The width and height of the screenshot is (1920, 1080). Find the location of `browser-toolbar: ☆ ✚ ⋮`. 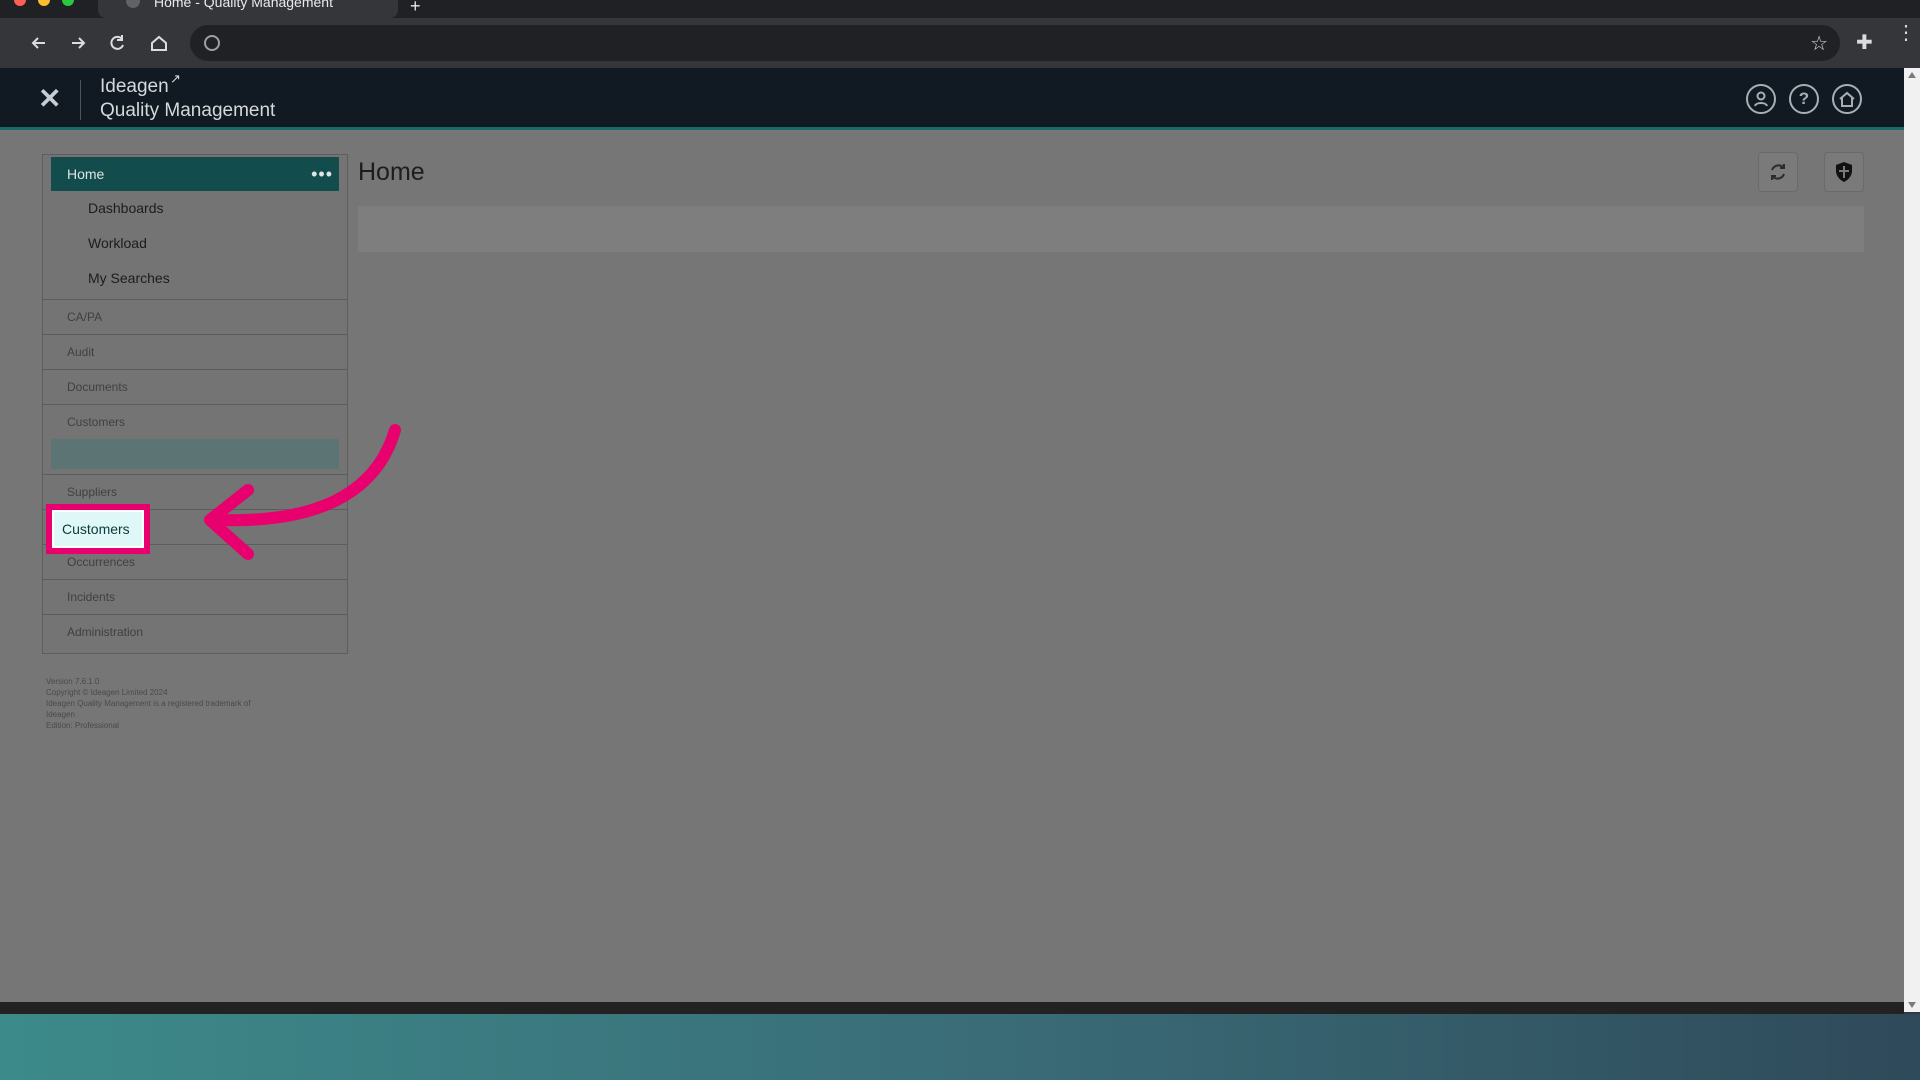

browser-toolbar: ☆ ✚ ⋮ is located at coordinates (960, 43).